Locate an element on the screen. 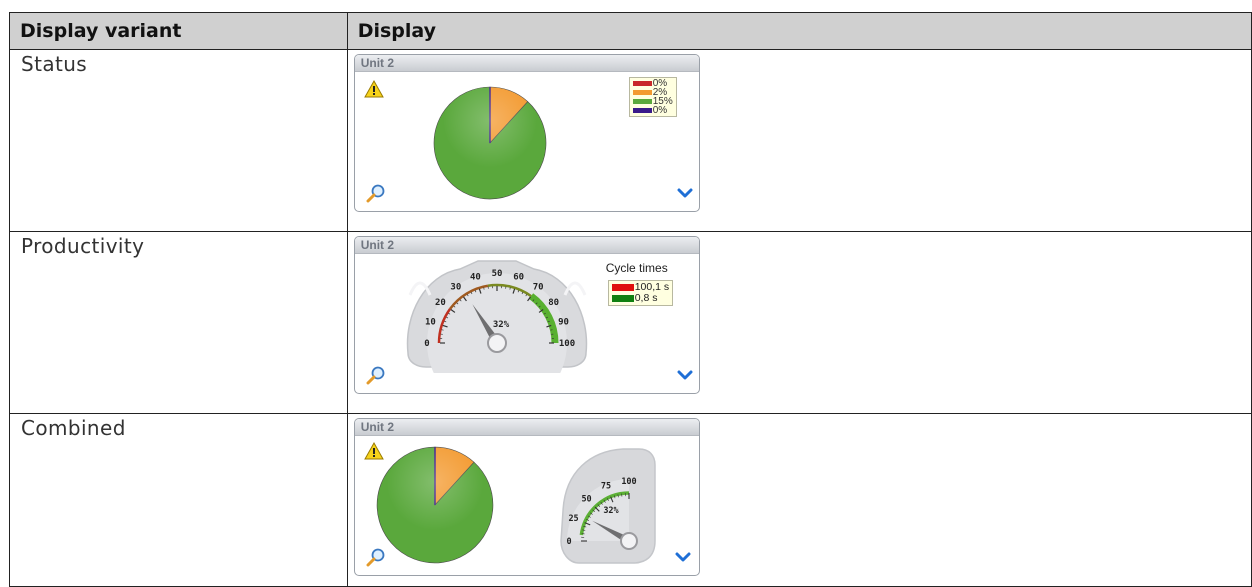 The image size is (1252, 587). cycle-times-legend: 100,1 s 0,8 s is located at coordinates (640, 293).